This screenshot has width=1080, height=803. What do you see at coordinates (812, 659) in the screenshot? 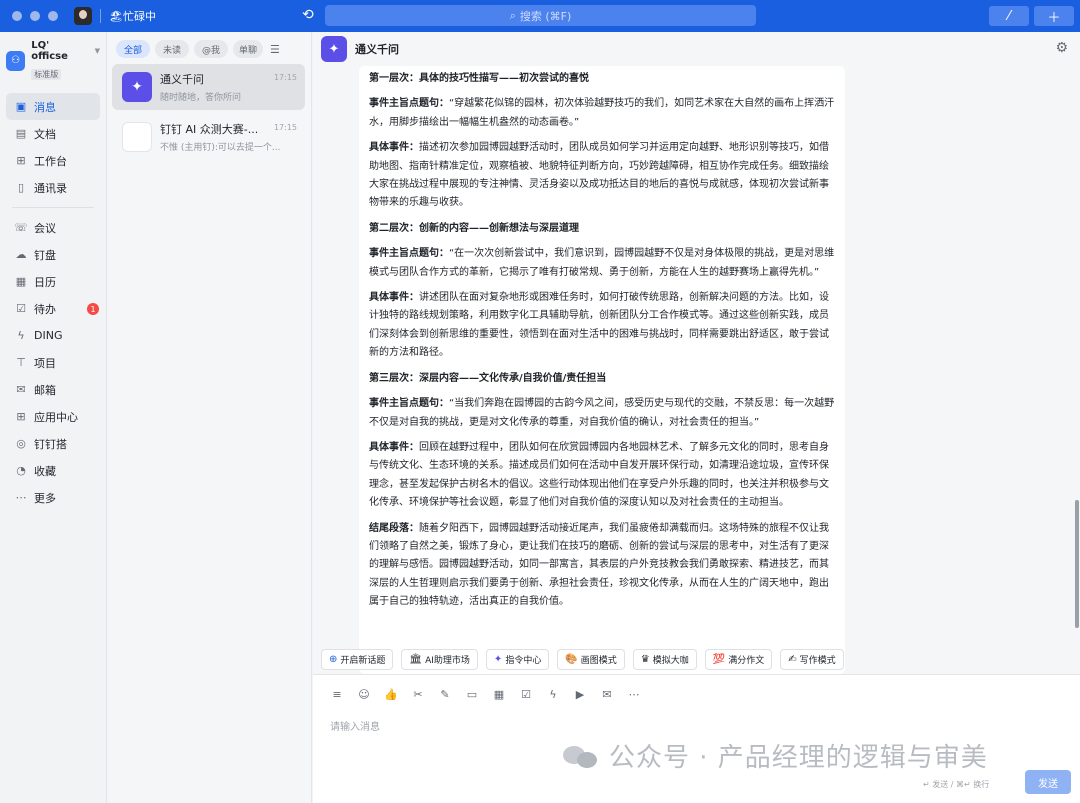
I see `writing-mode-button: ✍ 写作模式` at bounding box center [812, 659].